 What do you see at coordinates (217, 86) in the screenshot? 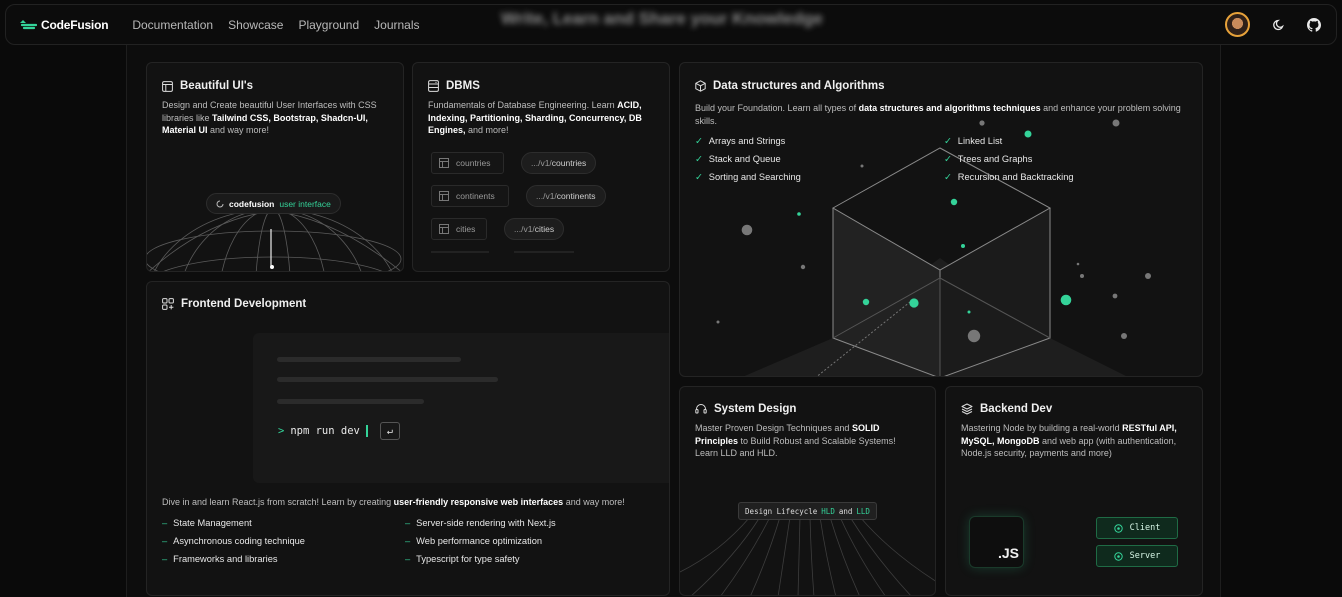
I see `card-title-text: Beautiful UI's` at bounding box center [217, 86].